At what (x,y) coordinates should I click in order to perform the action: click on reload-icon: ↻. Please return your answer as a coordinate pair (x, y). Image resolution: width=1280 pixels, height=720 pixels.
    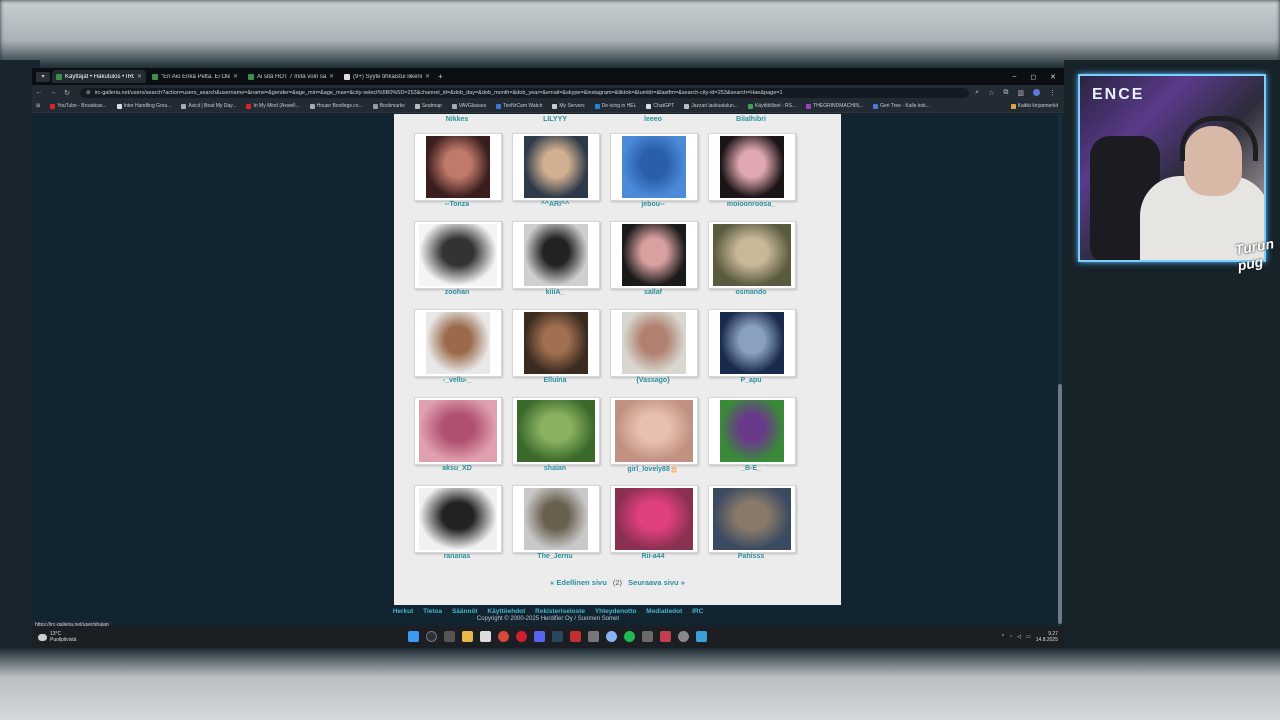
    Looking at the image, I should click on (67, 93).